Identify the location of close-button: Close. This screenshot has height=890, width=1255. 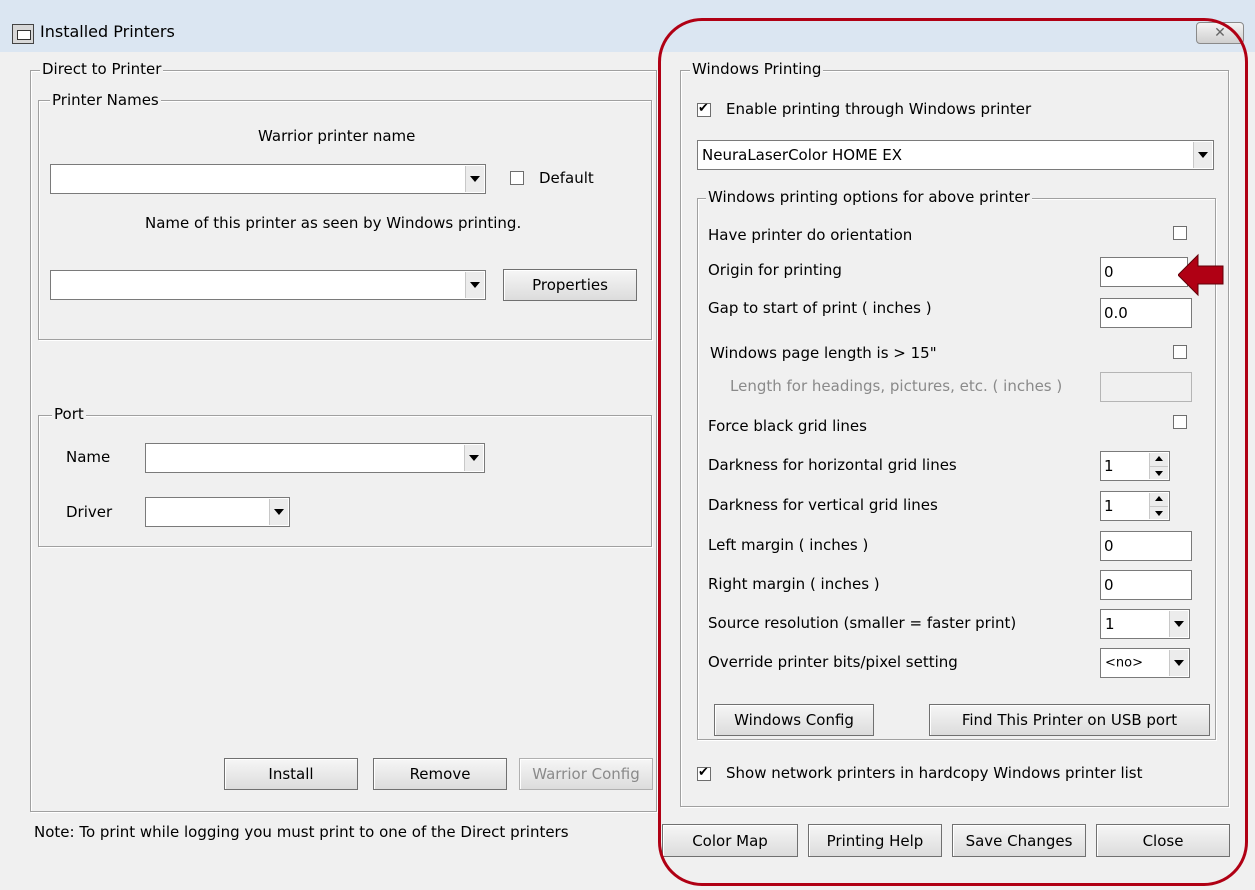
(1163, 840).